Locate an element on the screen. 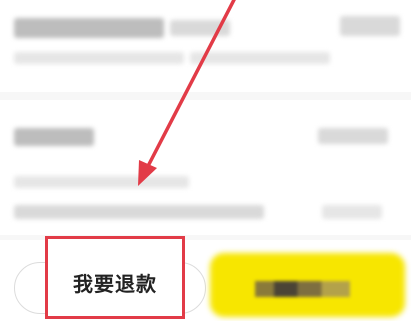 The height and width of the screenshot is (321, 411). annotation-arrow-icon is located at coordinates (187, 93).